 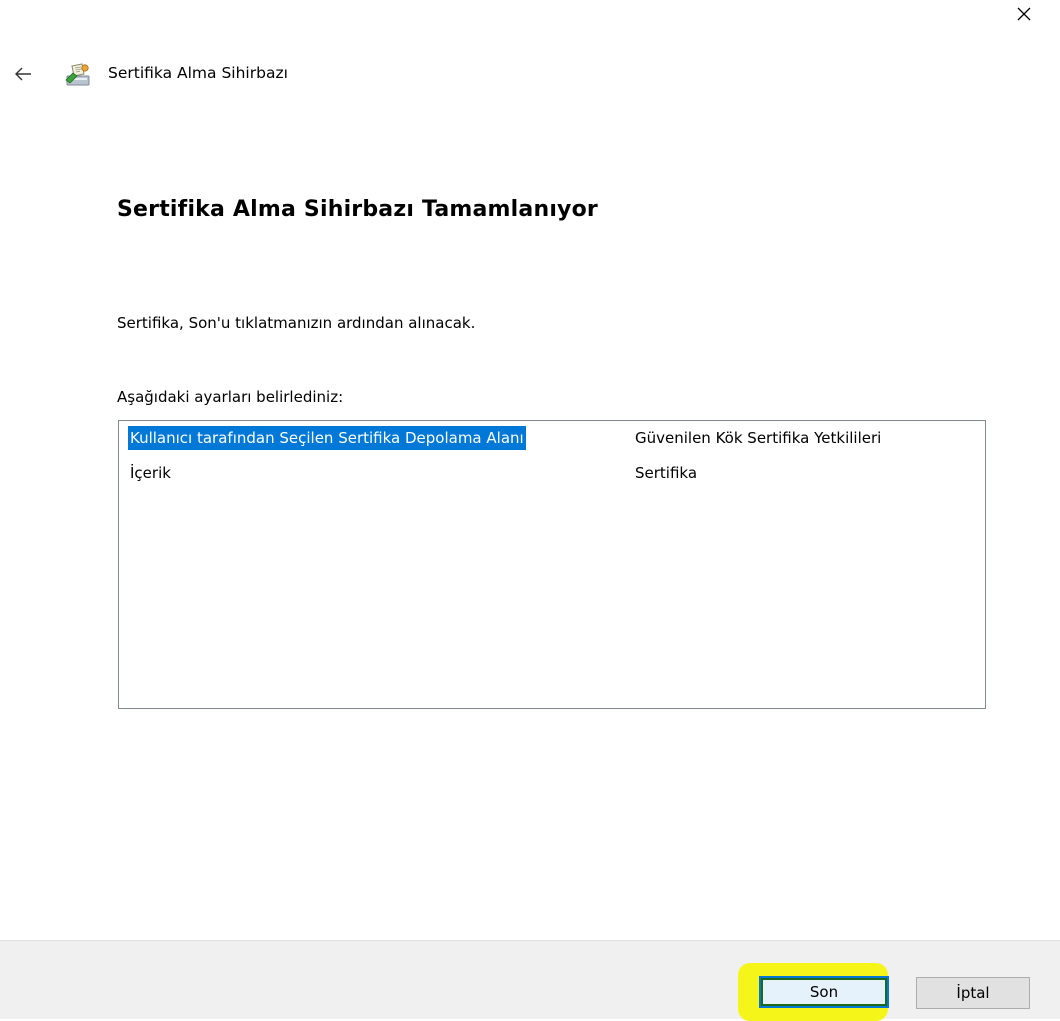 What do you see at coordinates (824, 992) in the screenshot?
I see `finish-button: Son` at bounding box center [824, 992].